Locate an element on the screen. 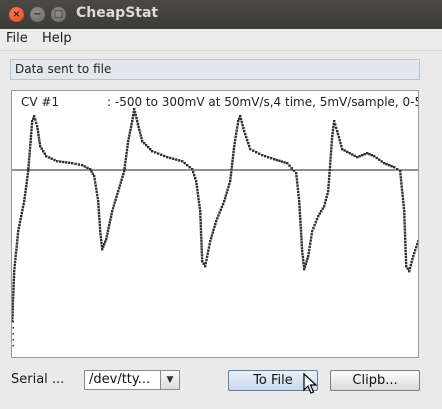  minimize-icon: − is located at coordinates (37, 14).